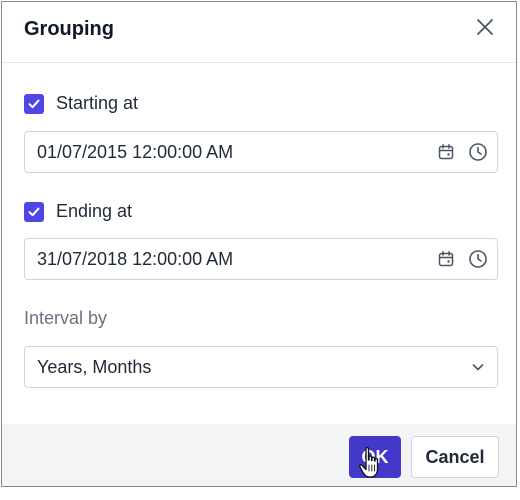 The height and width of the screenshot is (500, 520). Describe the element at coordinates (455, 457) in the screenshot. I see `cancel-button: Cancel` at that location.